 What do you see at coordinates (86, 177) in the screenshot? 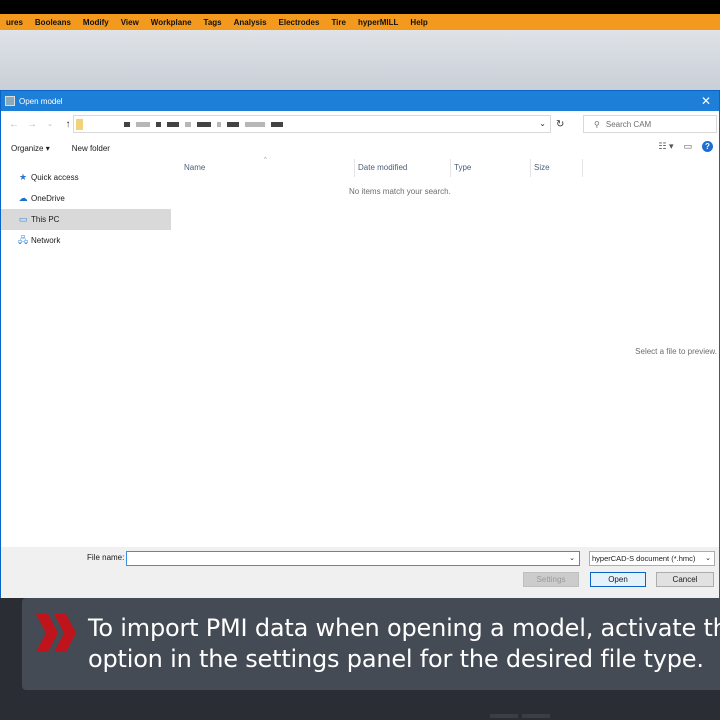
I see `nav-item-quick-access: ★ Quick access` at bounding box center [86, 177].